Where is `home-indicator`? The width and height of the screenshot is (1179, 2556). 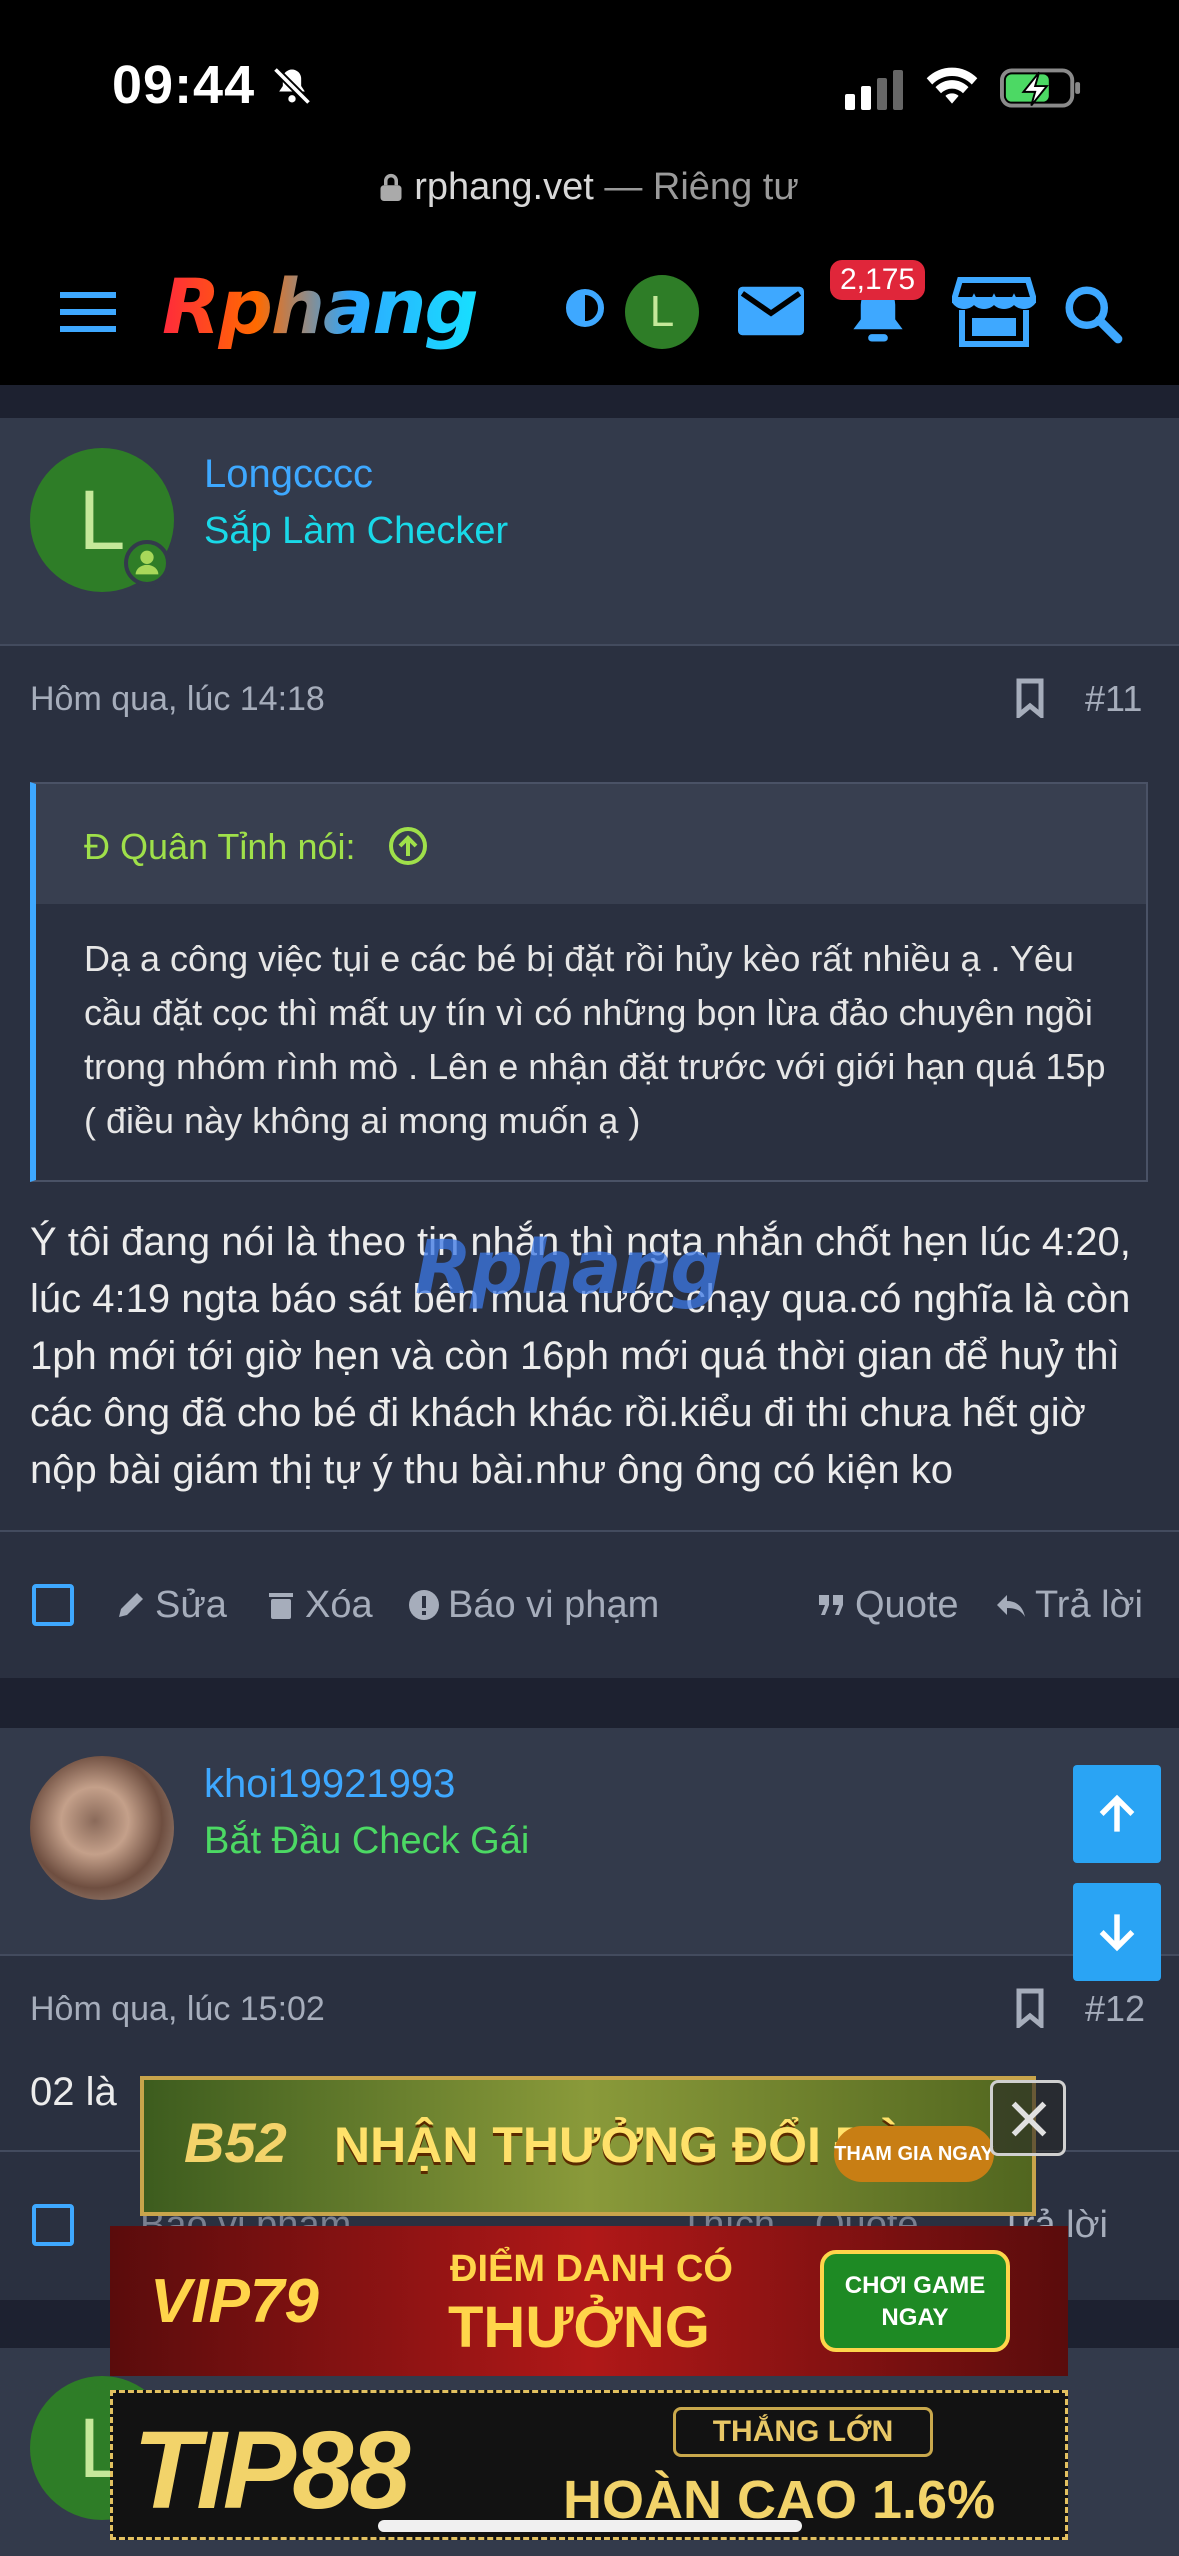 home-indicator is located at coordinates (590, 2526).